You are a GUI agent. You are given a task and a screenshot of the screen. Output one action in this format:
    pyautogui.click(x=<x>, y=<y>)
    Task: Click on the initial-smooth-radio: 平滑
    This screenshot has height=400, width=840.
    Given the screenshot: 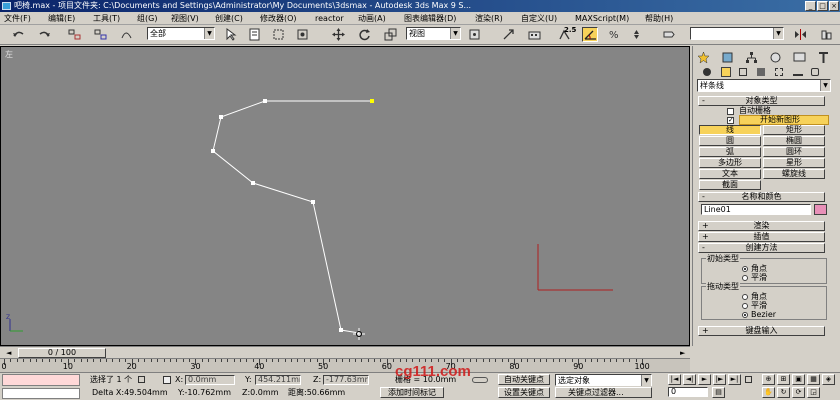 What is the action you would take?
    pyautogui.click(x=754, y=277)
    